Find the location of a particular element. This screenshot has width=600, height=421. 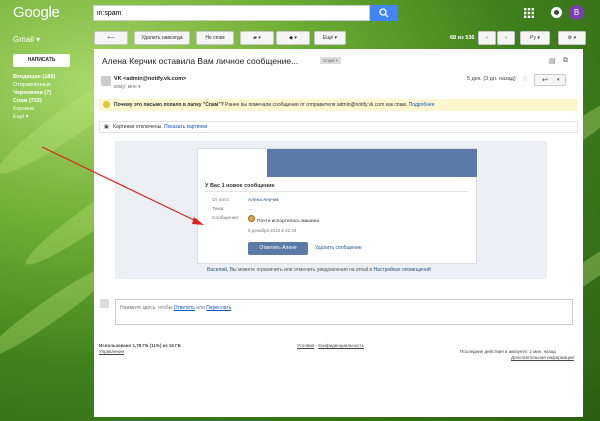

vk-header-banner is located at coordinates (372, 163).